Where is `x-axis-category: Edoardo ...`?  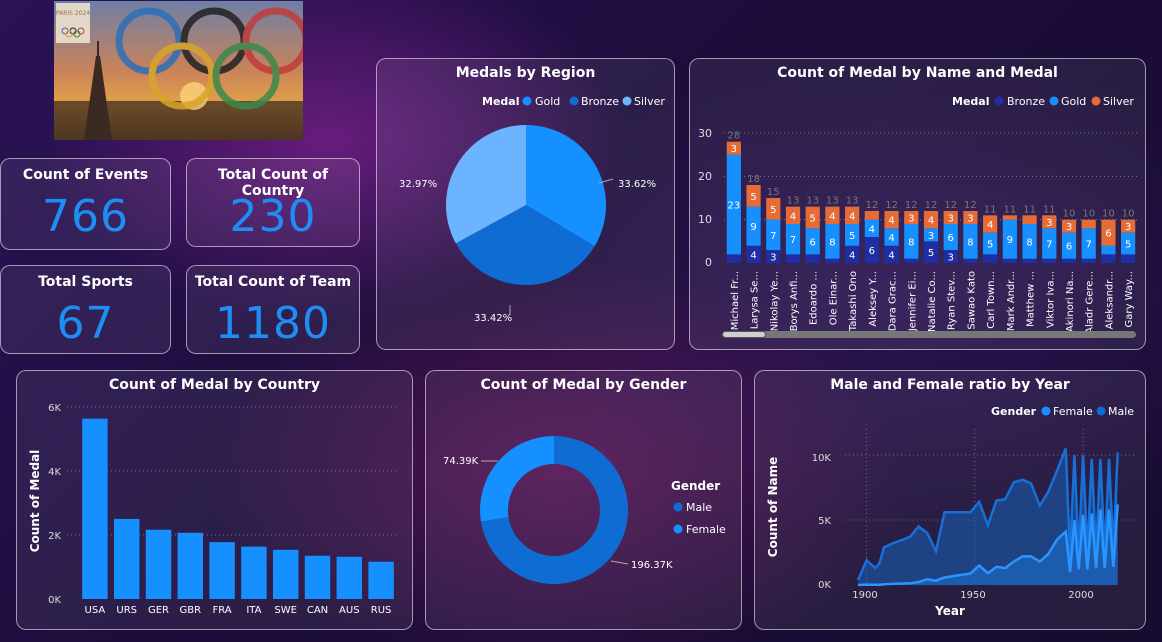 x-axis-category: Edoardo ... is located at coordinates (814, 298).